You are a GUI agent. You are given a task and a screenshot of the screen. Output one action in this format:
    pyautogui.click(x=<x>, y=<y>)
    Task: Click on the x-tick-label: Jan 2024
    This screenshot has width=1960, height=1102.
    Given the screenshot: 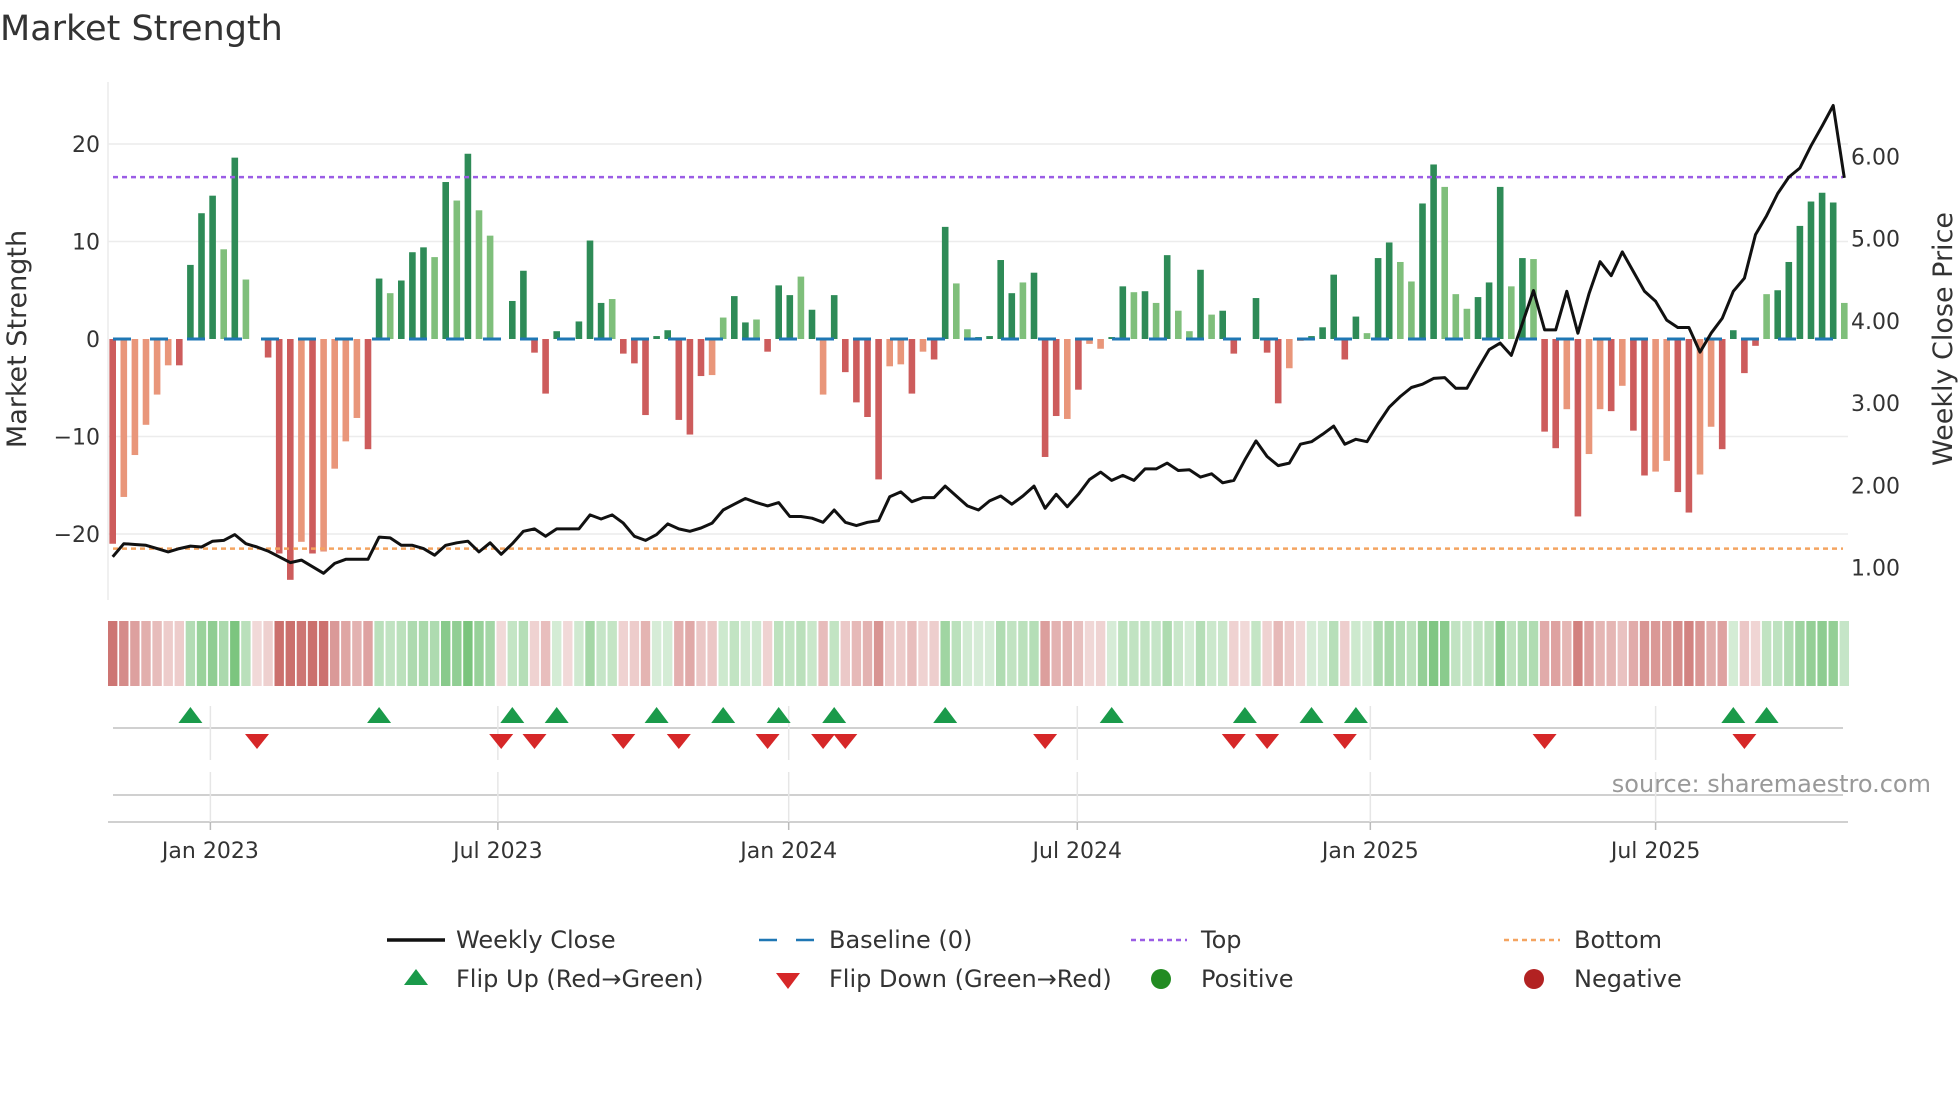 What is the action you would take?
    pyautogui.click(x=787, y=851)
    